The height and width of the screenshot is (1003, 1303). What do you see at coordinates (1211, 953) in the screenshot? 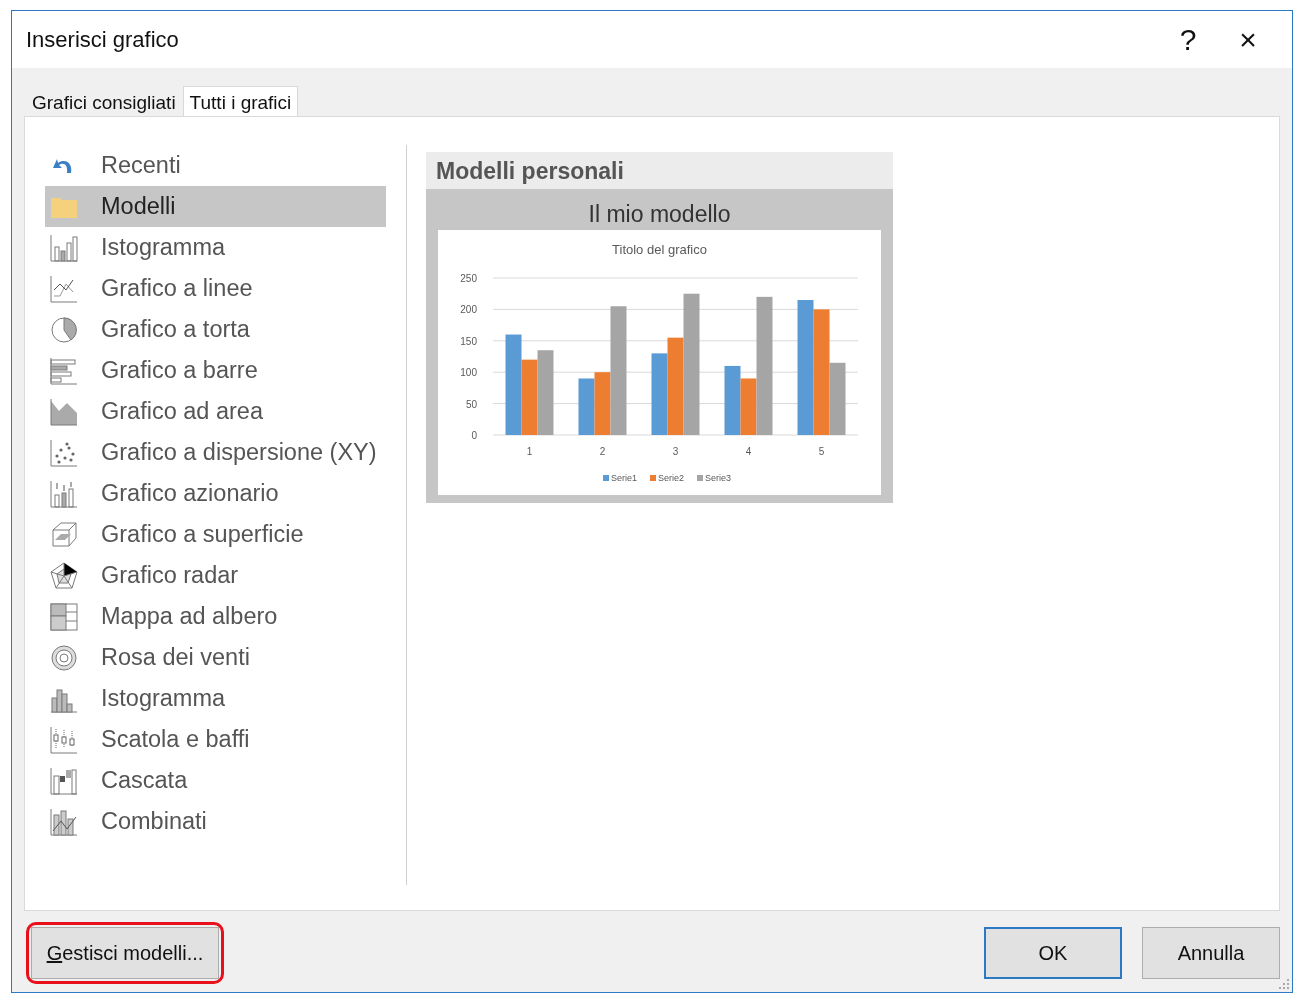
I see `cancel-button: Annulla` at bounding box center [1211, 953].